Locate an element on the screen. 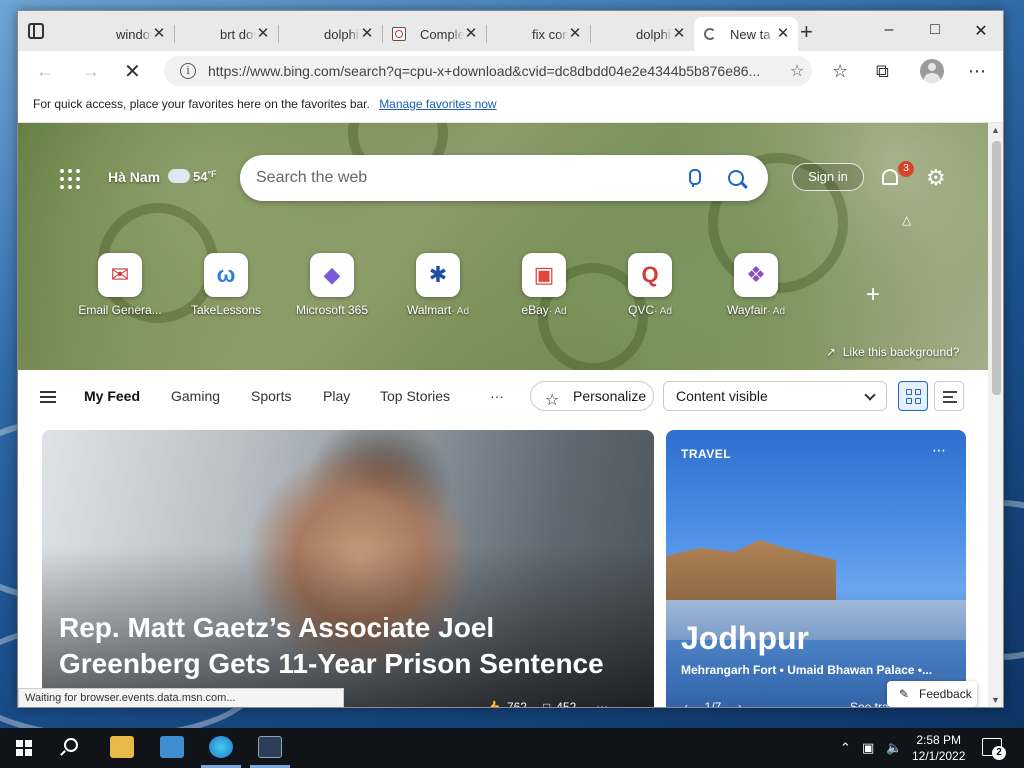 This screenshot has height=768, width=1024. quick-link-tile: ❖ Wayfair· Ad is located at coordinates (756, 285).